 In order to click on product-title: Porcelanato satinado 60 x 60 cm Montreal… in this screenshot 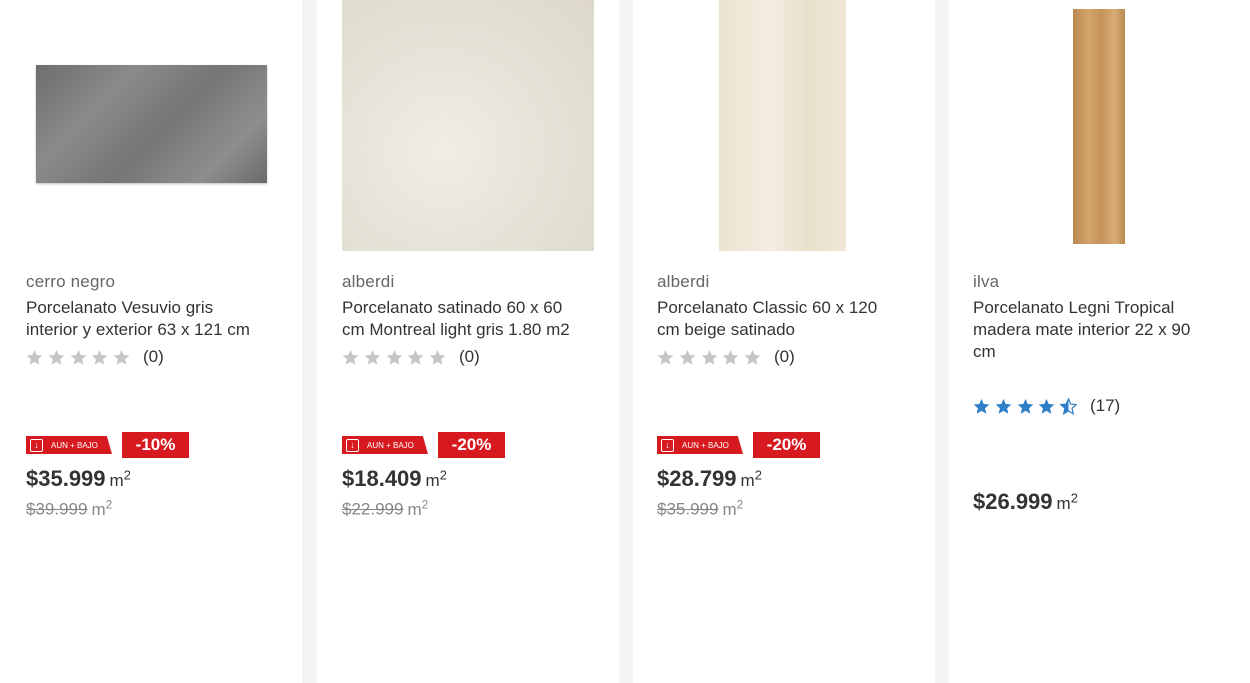, I will do `click(474, 319)`.